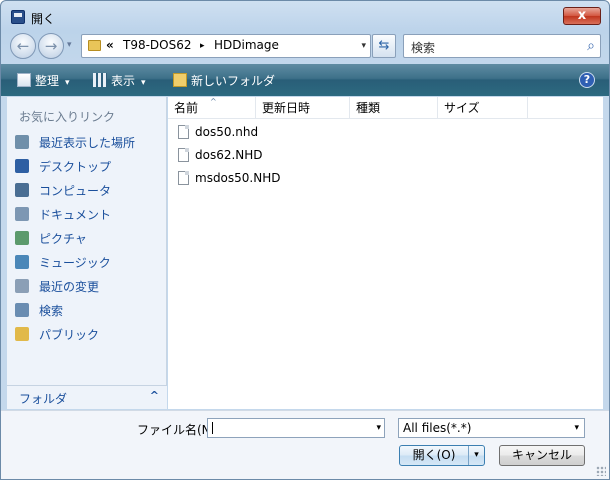 The width and height of the screenshot is (610, 480). I want to click on view-icon, so click(100, 80).